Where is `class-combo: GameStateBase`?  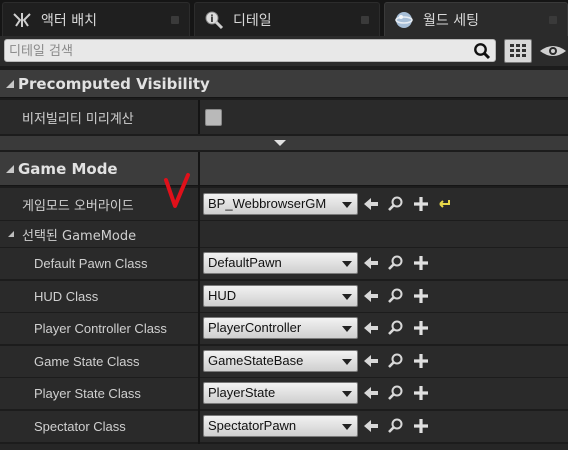
class-combo: GameStateBase is located at coordinates (280, 360).